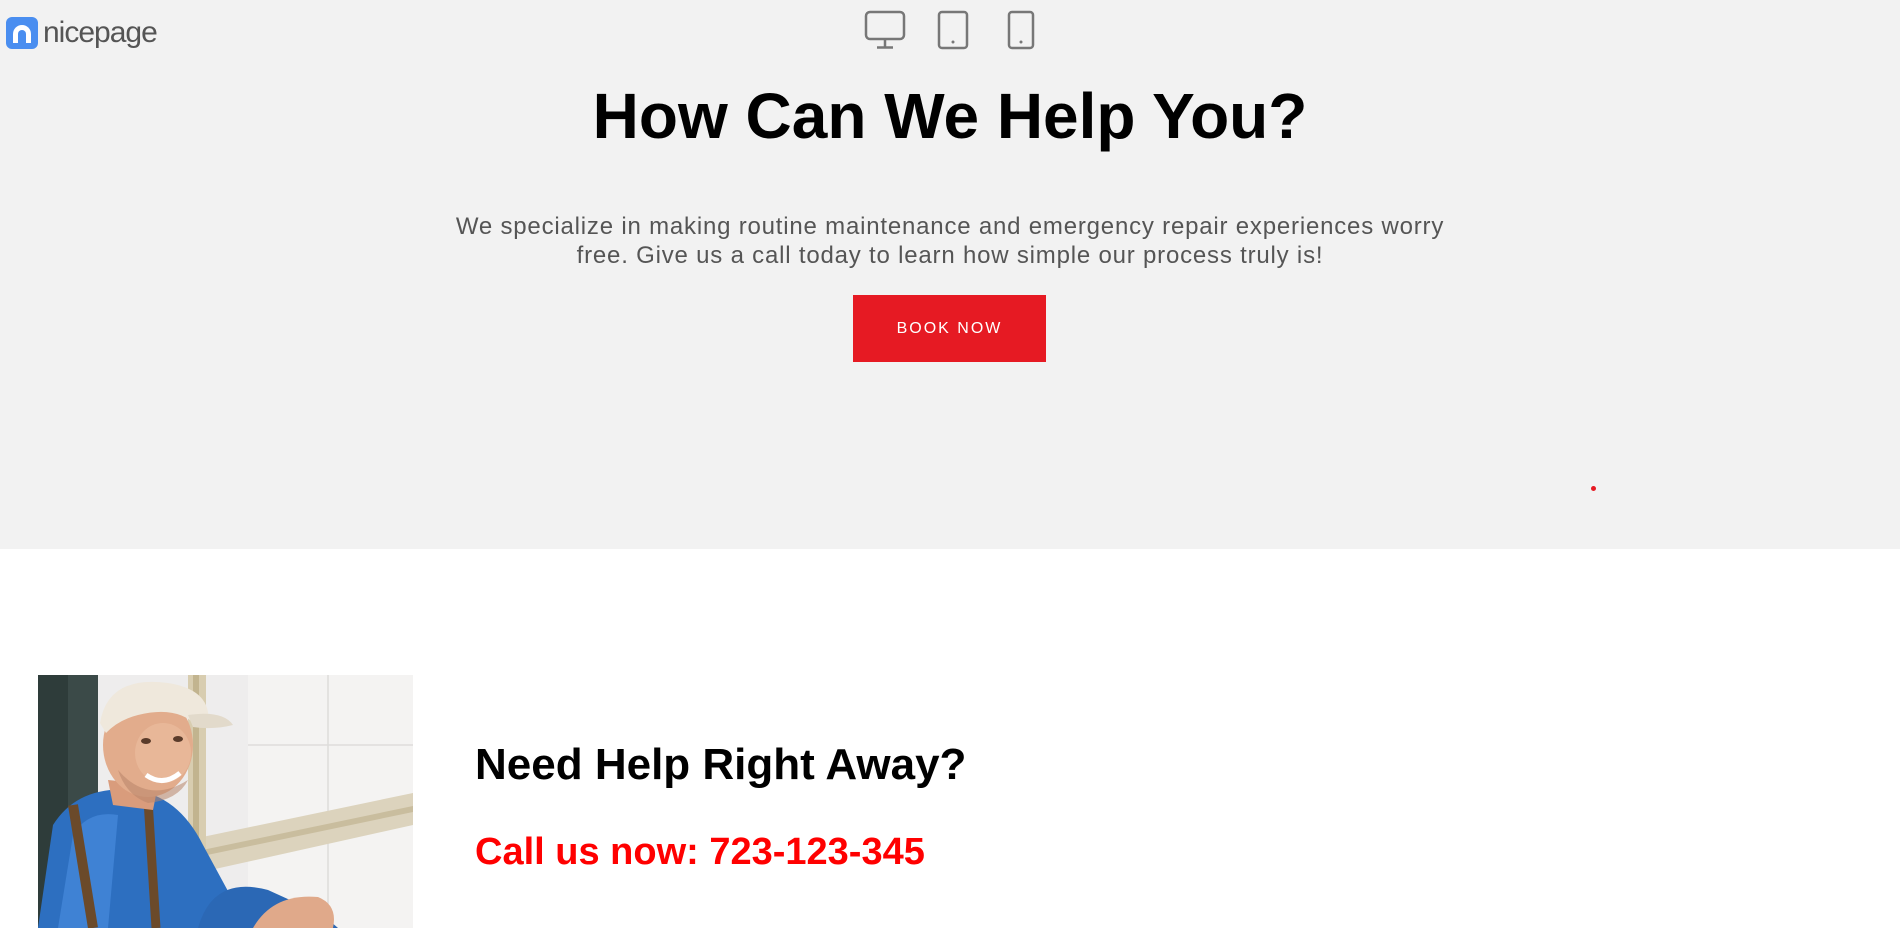  Describe the element at coordinates (953, 30) in the screenshot. I see `tablet-icon` at that location.